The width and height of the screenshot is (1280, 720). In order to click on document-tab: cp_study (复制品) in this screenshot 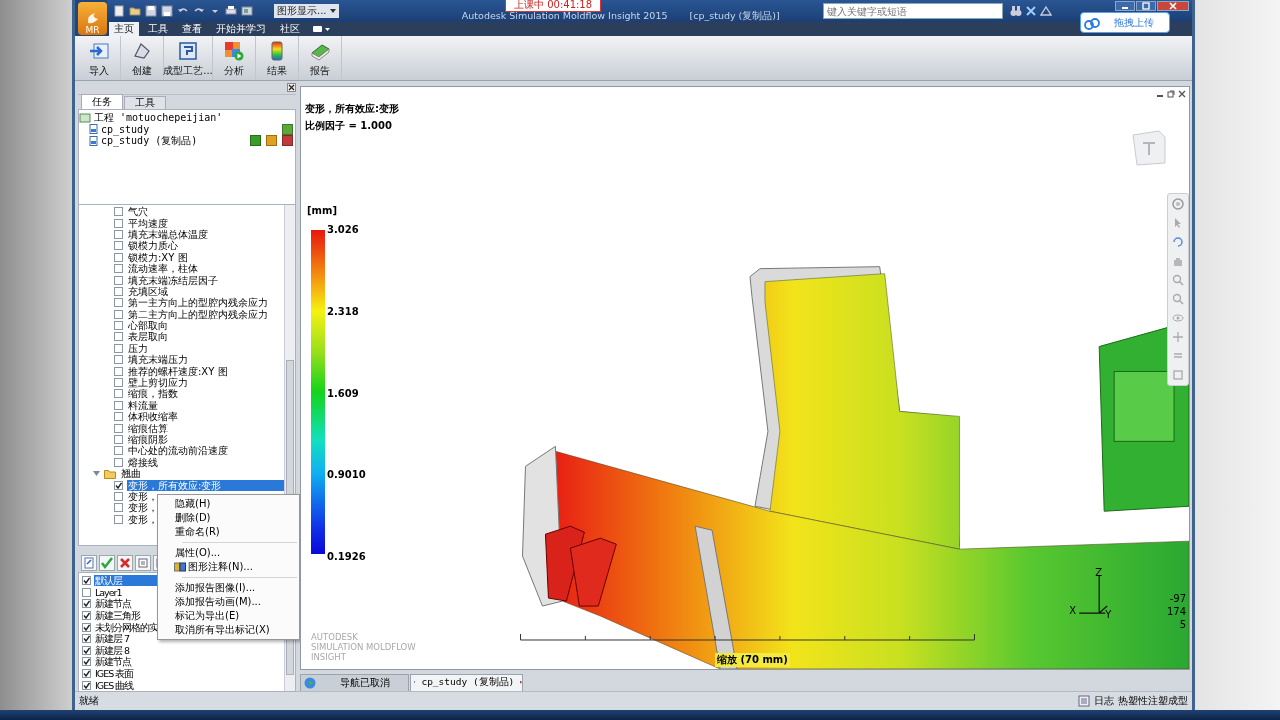, I will do `click(466, 682)`.